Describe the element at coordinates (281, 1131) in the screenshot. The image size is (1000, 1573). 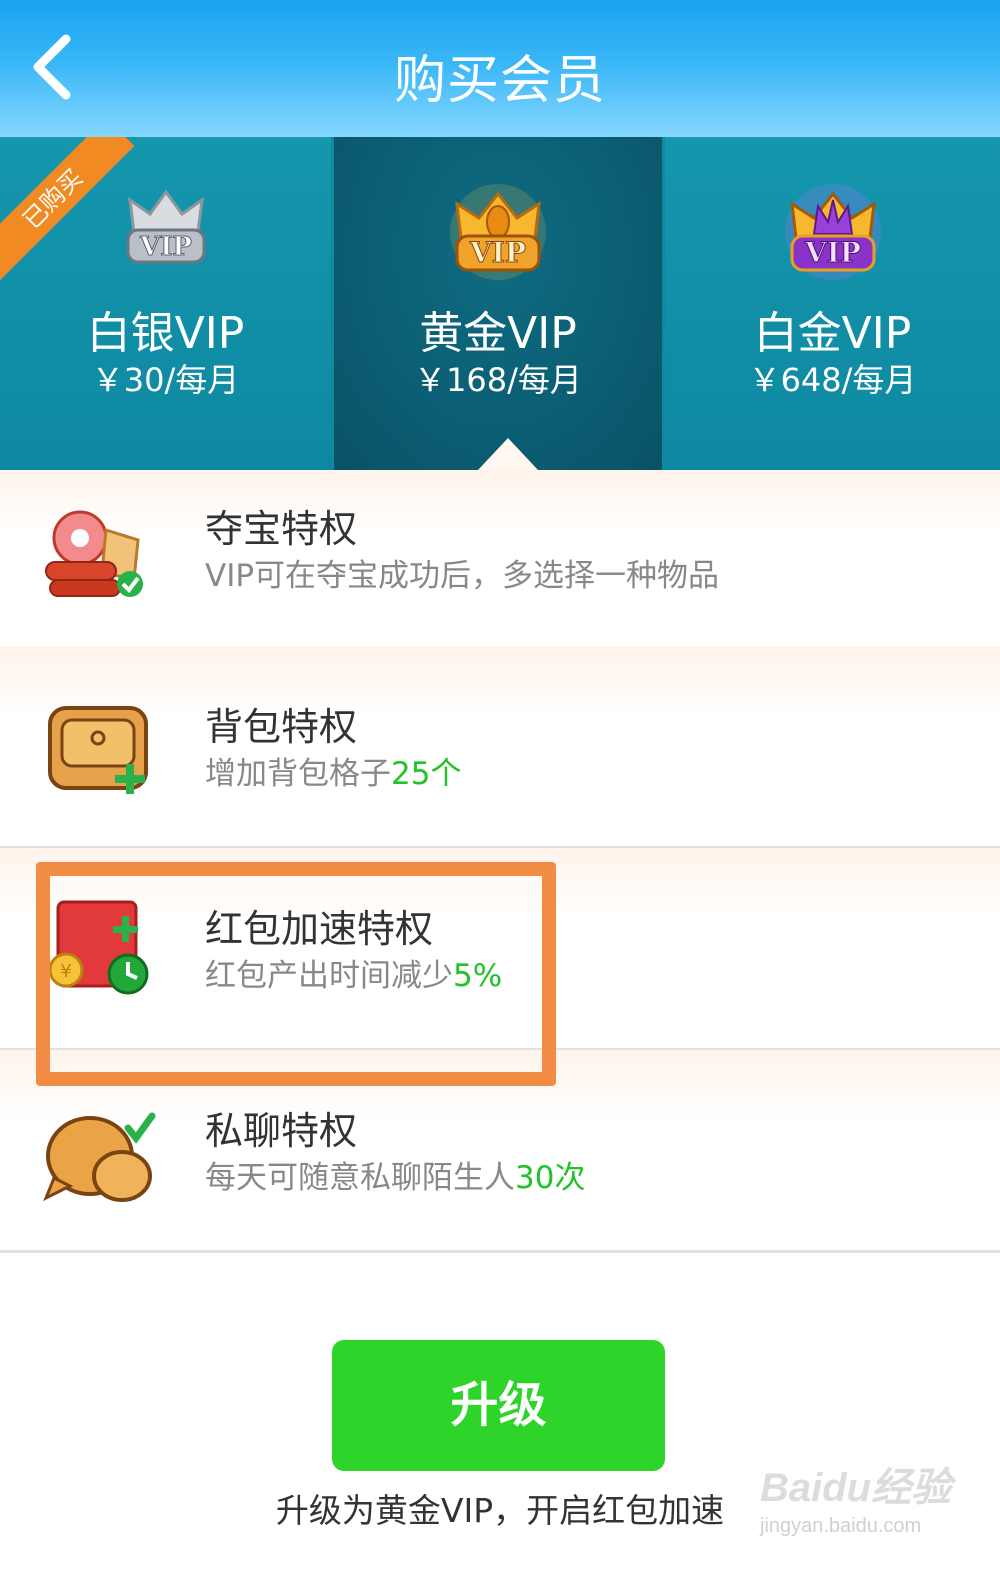
I see `privilege-title: 私聊特权` at that location.